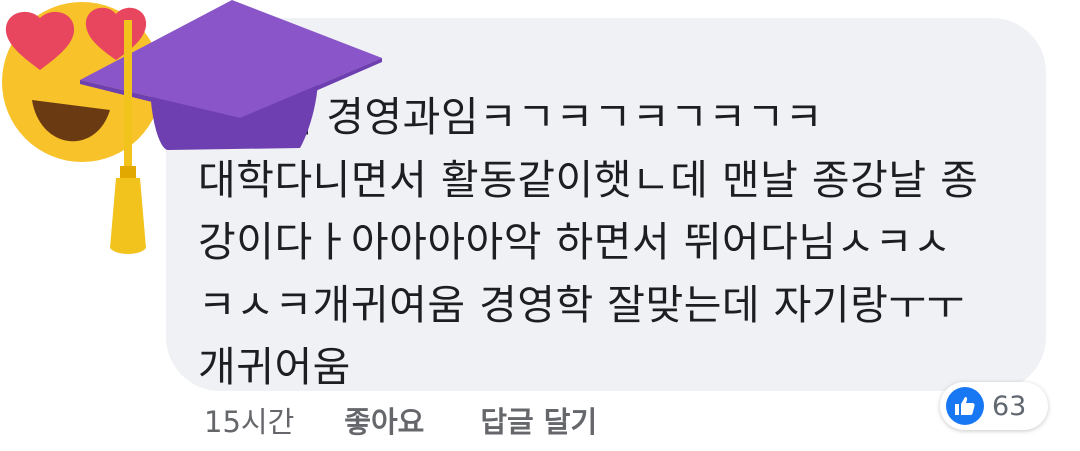 This screenshot has height=451, width=1080. What do you see at coordinates (965, 406) in the screenshot?
I see `thumbs-up-icon` at bounding box center [965, 406].